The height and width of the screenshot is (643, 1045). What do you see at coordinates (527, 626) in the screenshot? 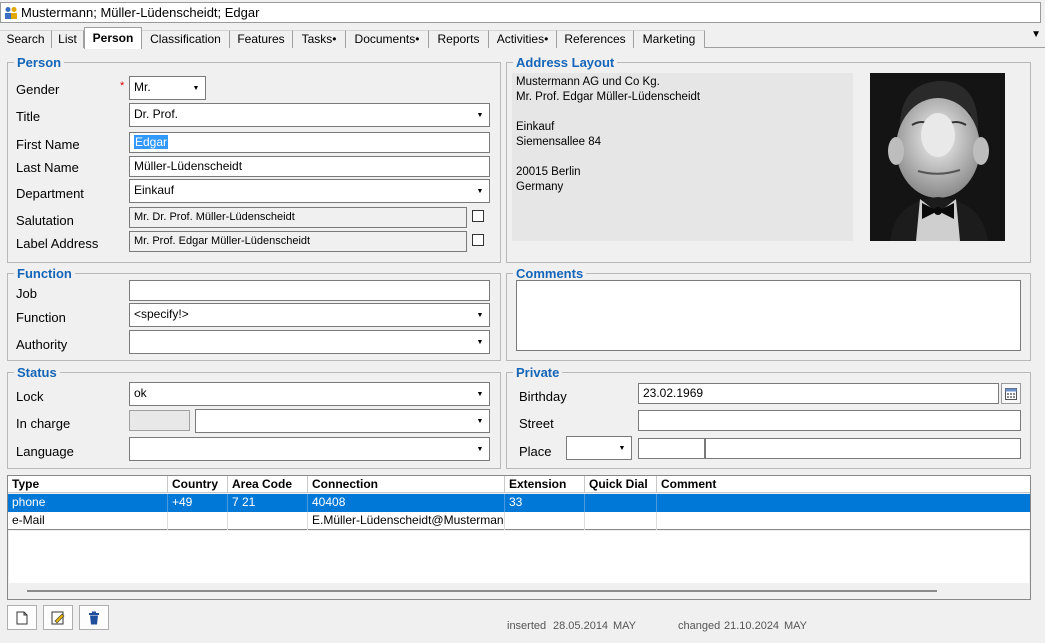
I see `inserted-label: inserted` at bounding box center [527, 626].